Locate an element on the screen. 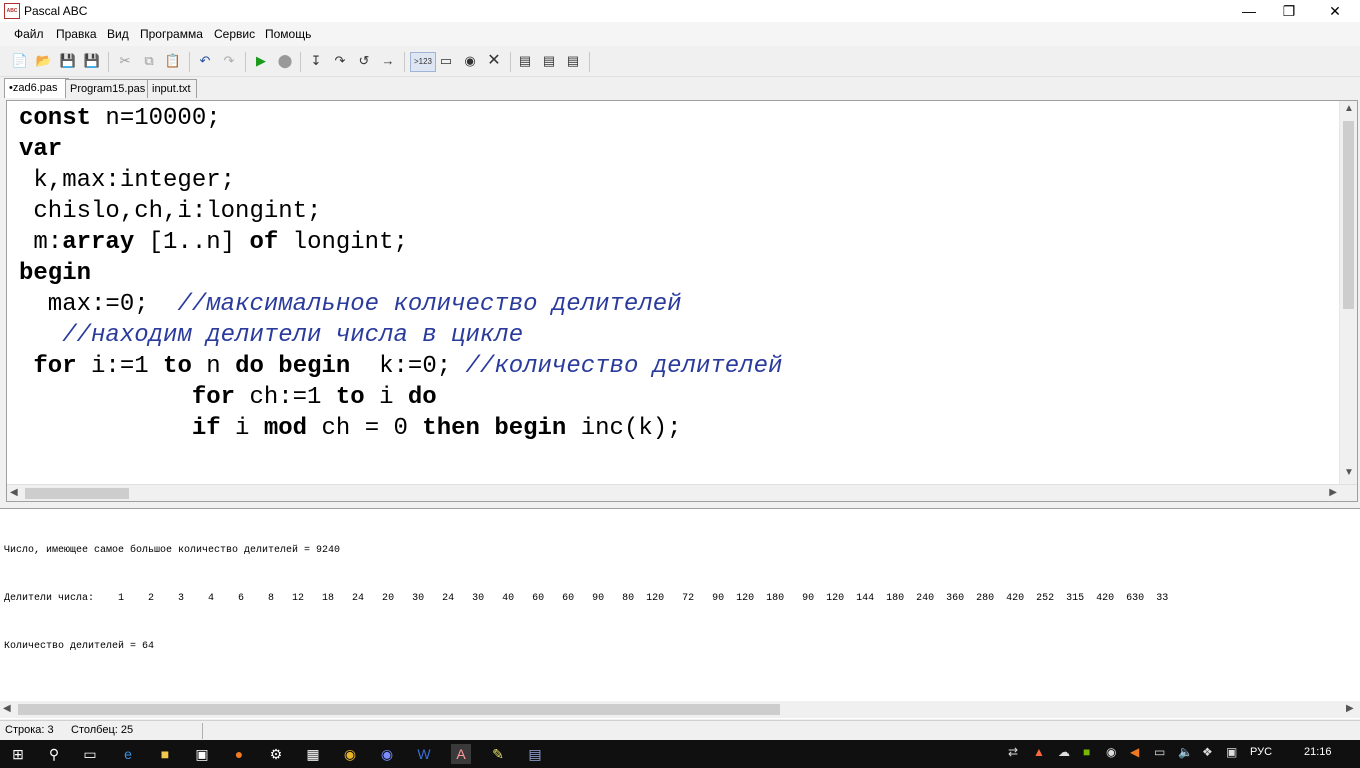  tray-volume-icon: 🔈 is located at coordinates (1185, 752).